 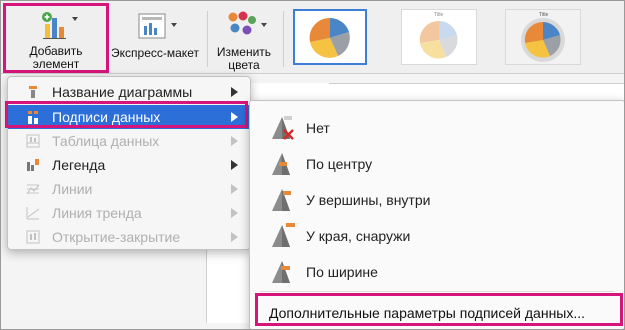 I want to click on menu-item-trendline: Линия тренда, so click(x=129, y=213).